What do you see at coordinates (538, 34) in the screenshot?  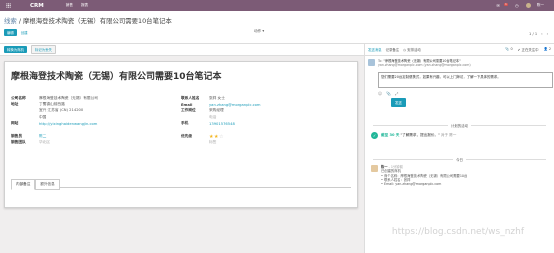 I see `pager: 1 / 1 ‹ ›` at bounding box center [538, 34].